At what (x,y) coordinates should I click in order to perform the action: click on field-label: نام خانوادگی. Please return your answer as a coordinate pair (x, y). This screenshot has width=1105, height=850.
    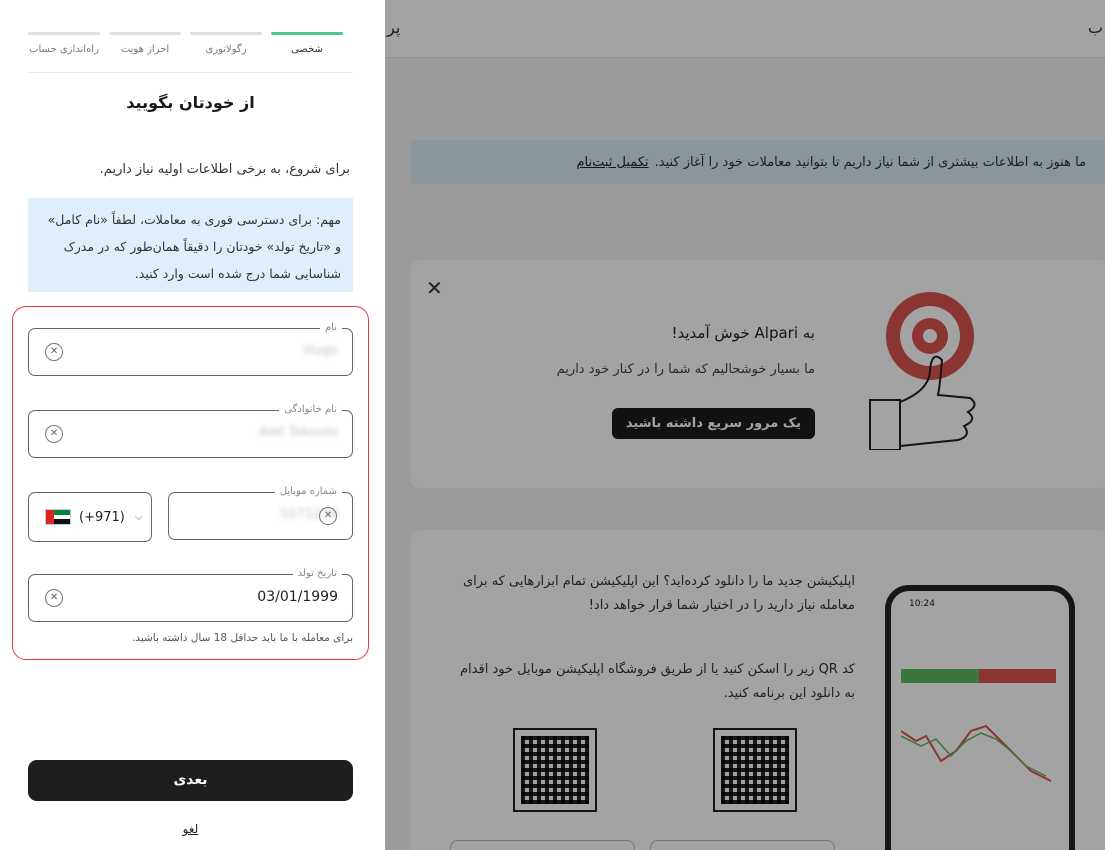
    Looking at the image, I should click on (310, 410).